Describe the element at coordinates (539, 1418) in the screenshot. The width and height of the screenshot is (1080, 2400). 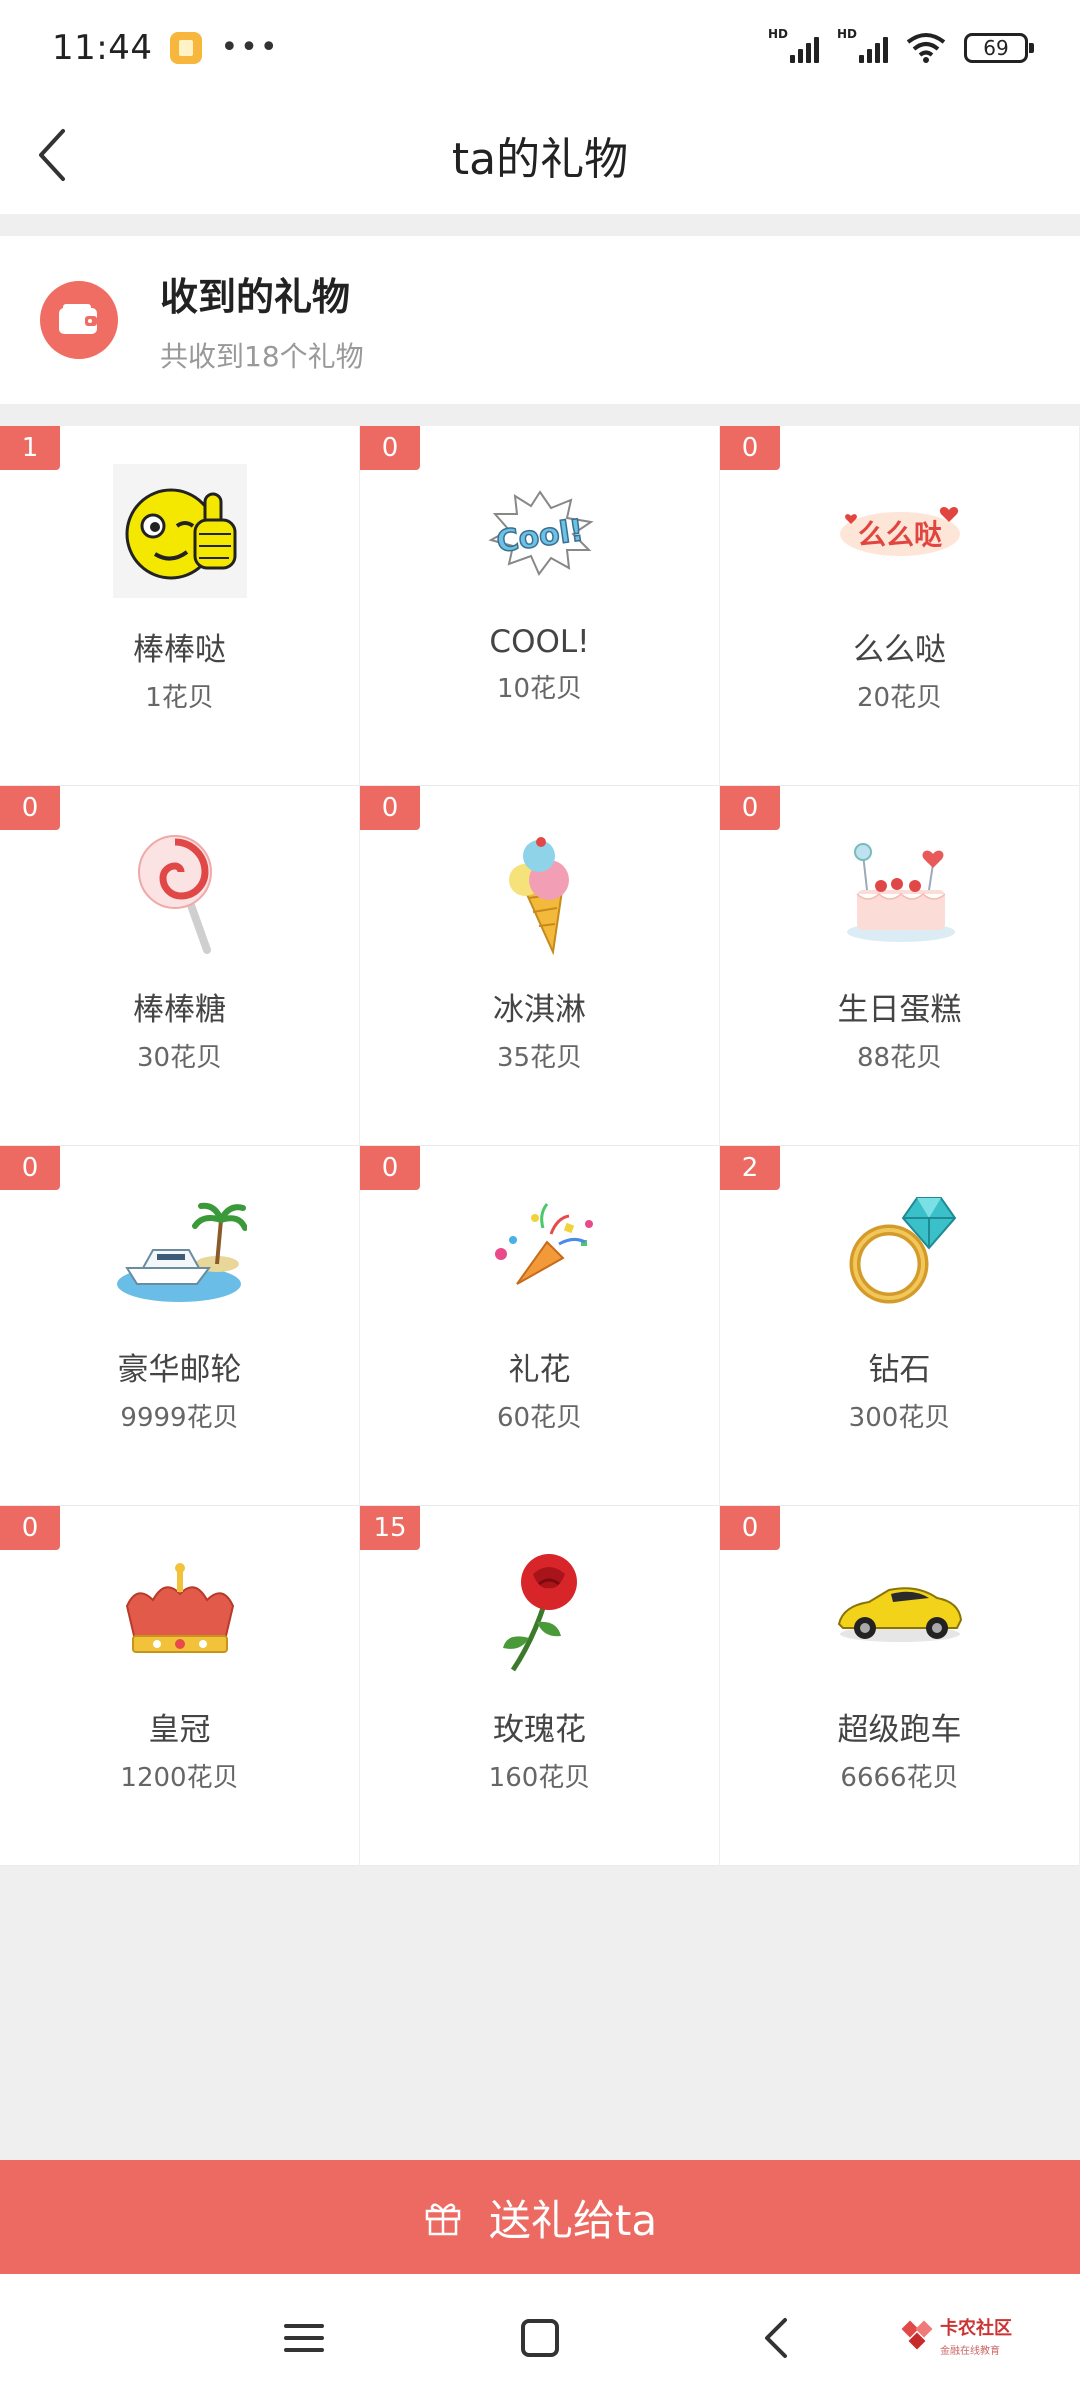
I see `gift-price: 60花贝` at that location.